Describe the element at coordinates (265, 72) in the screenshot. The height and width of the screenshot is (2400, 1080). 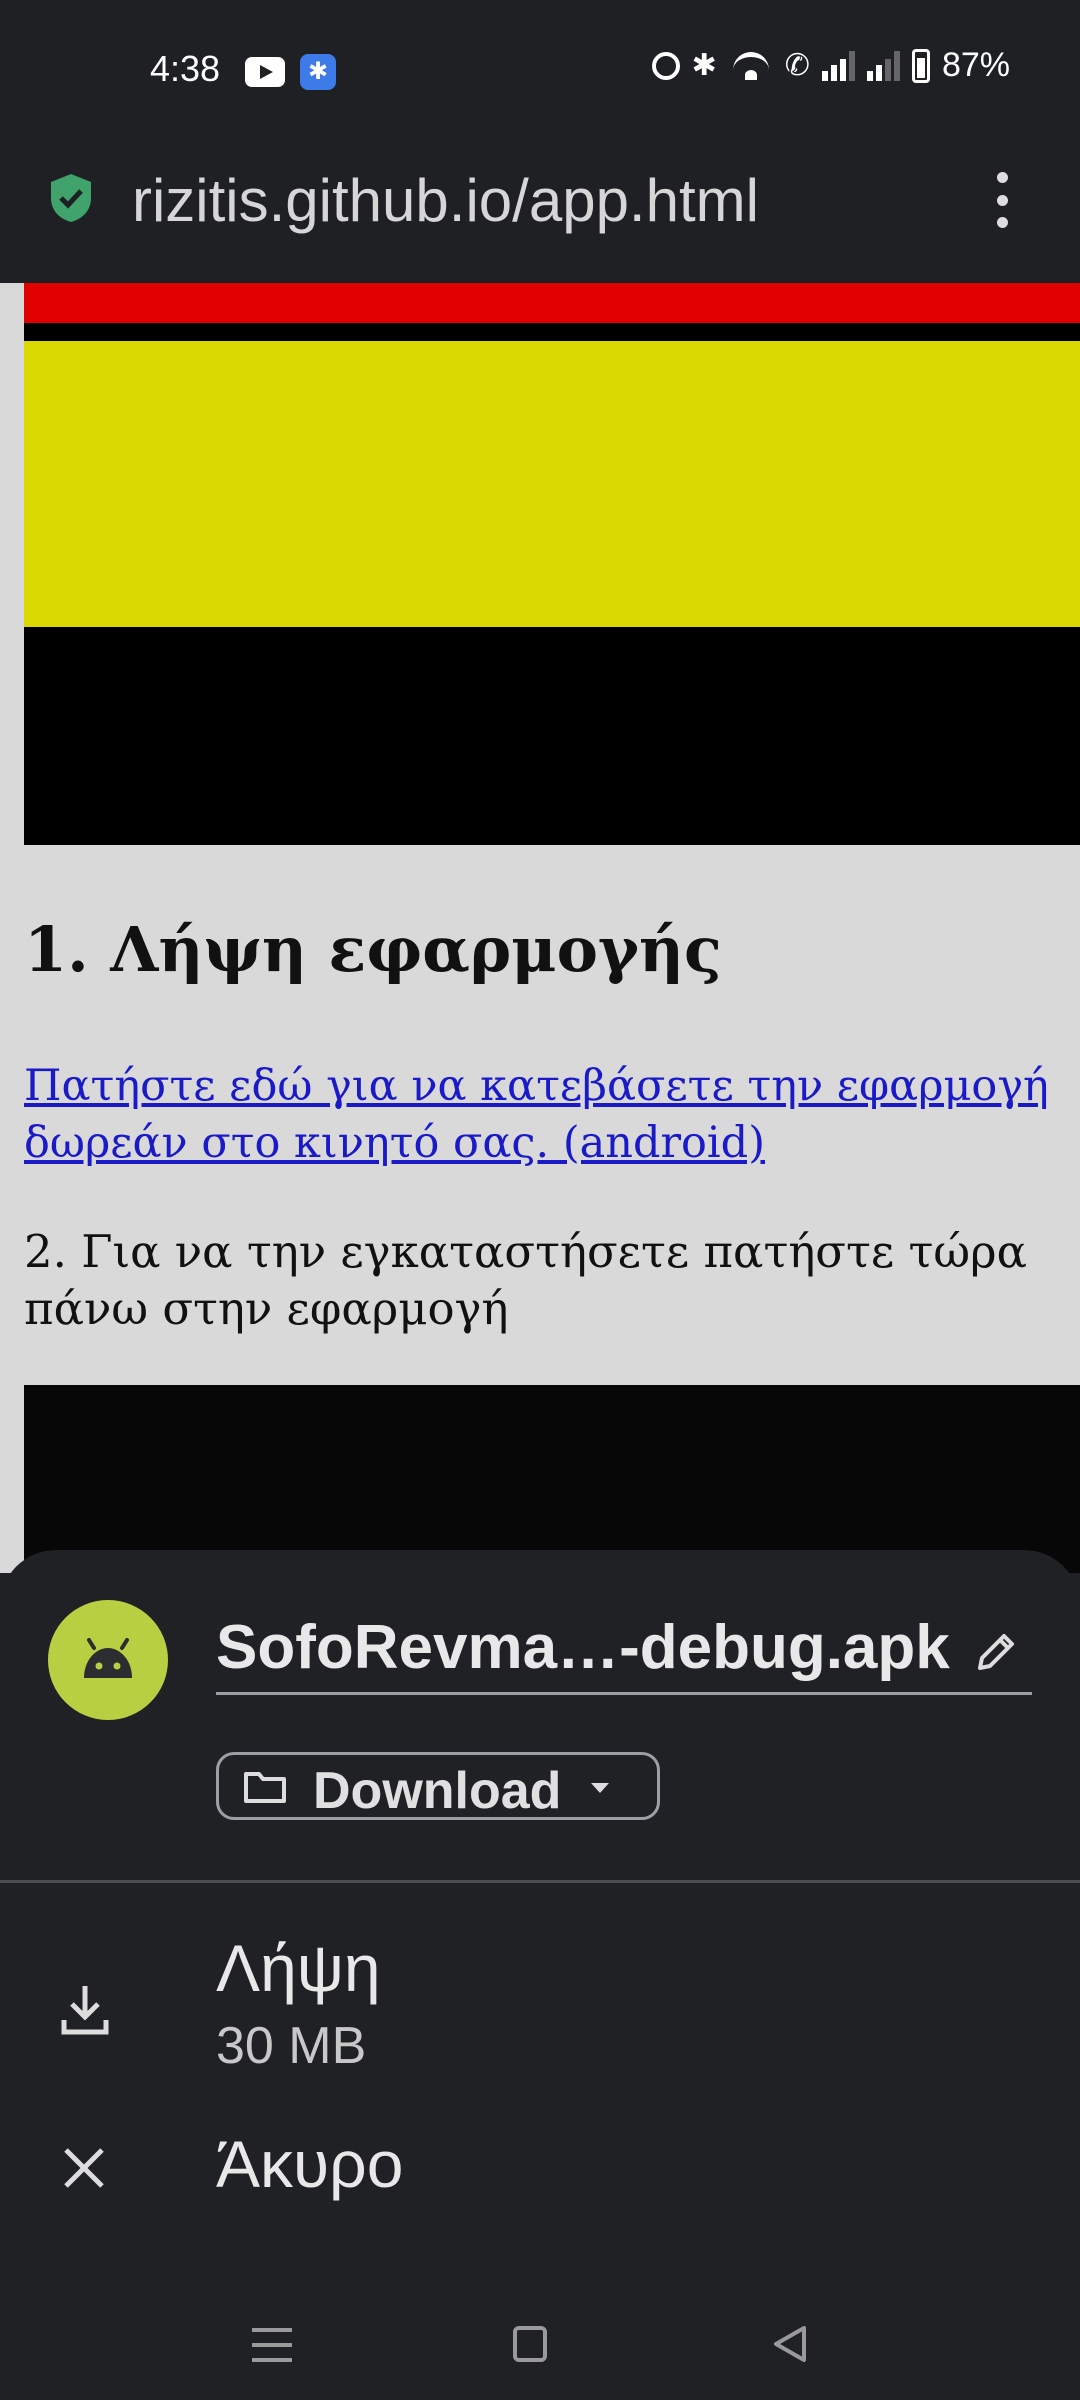
I see `youtube-icon` at that location.